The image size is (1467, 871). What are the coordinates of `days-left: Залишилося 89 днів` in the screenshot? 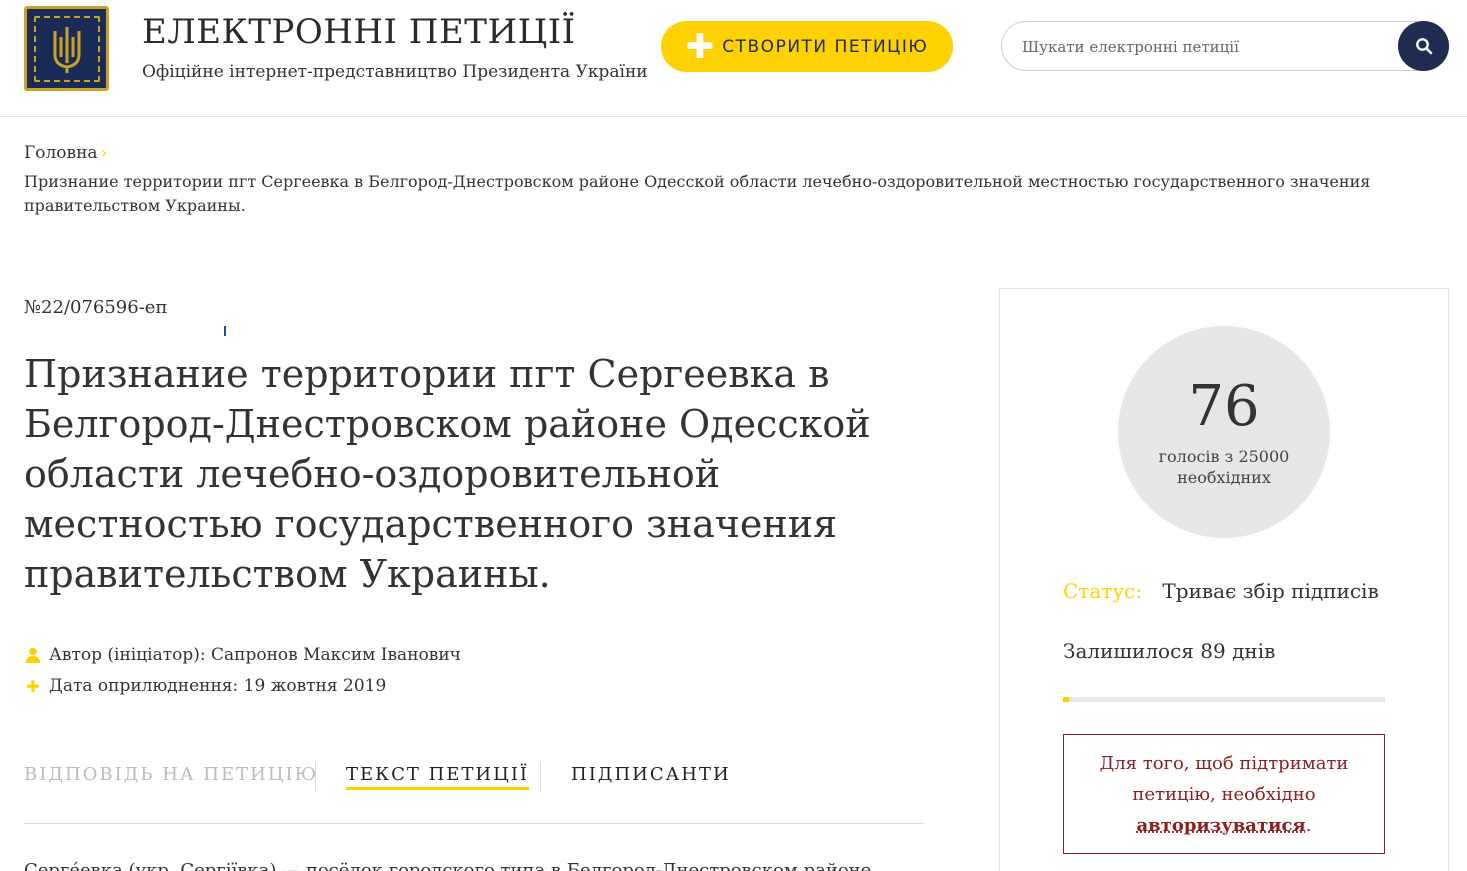 It's located at (1169, 651).